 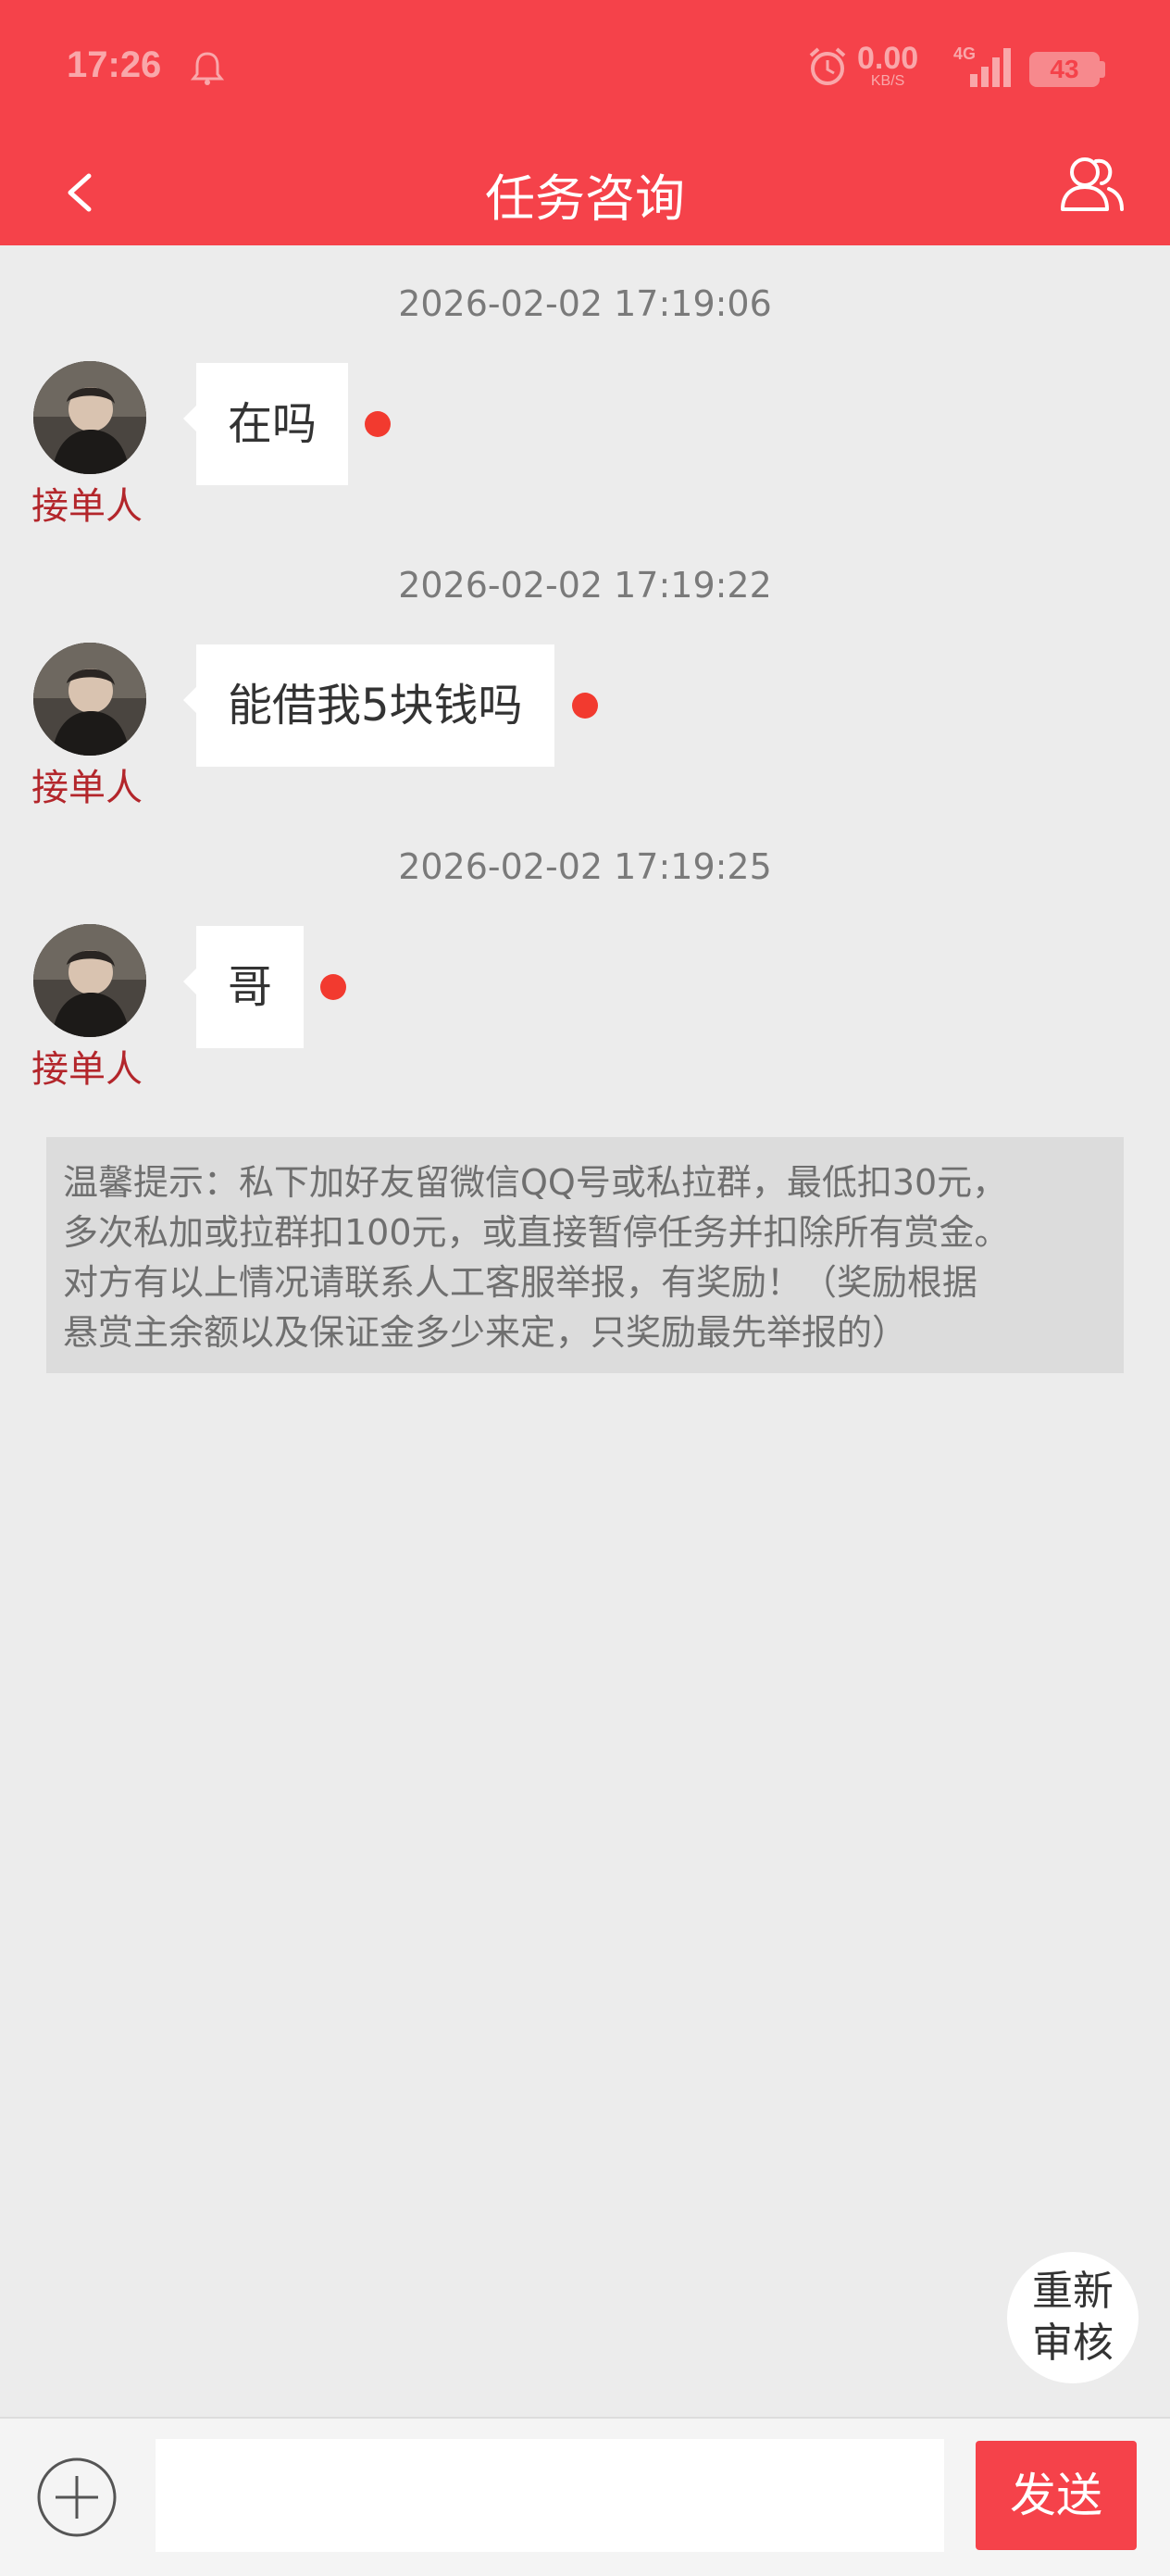 What do you see at coordinates (827, 66) in the screenshot?
I see `alarm-icon` at bounding box center [827, 66].